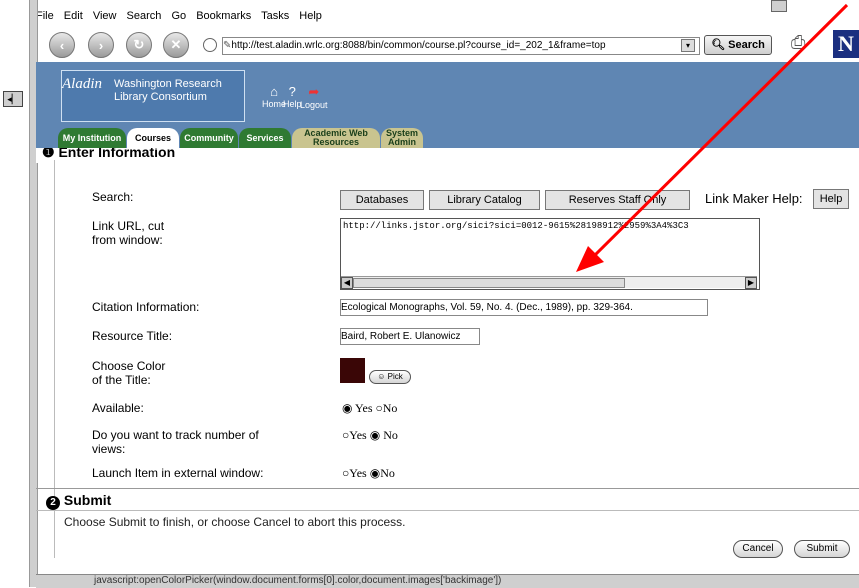  What do you see at coordinates (314, 91) in the screenshot?
I see `logout-icon: ➦` at bounding box center [314, 91].